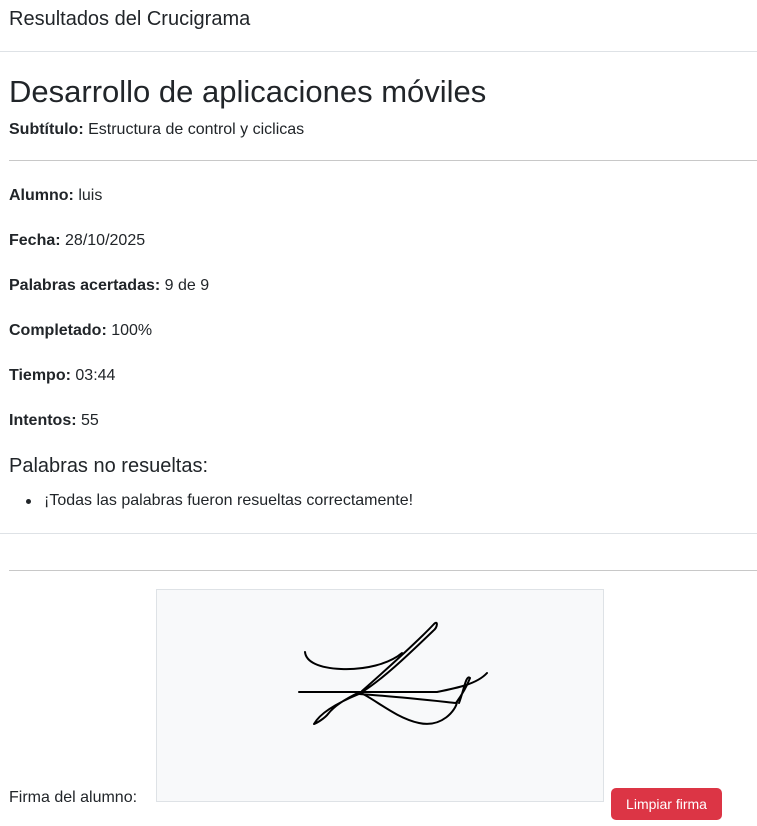 The height and width of the screenshot is (826, 757). Describe the element at coordinates (132, 330) in the screenshot. I see `completed-value: 100%` at that location.